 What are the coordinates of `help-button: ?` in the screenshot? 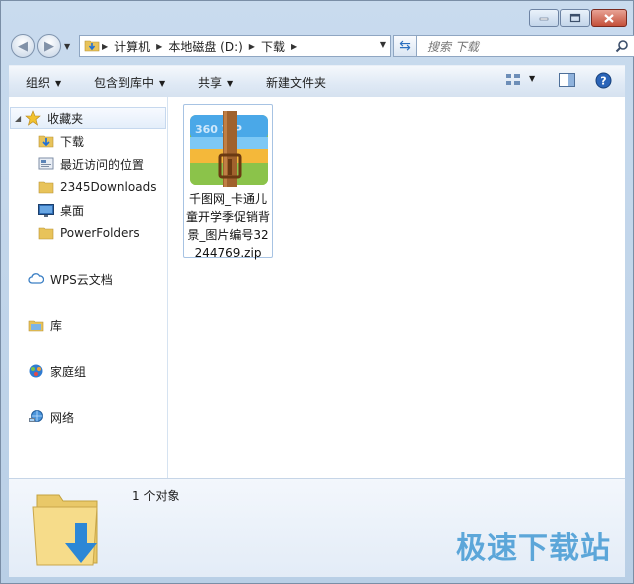 It's located at (603, 82).